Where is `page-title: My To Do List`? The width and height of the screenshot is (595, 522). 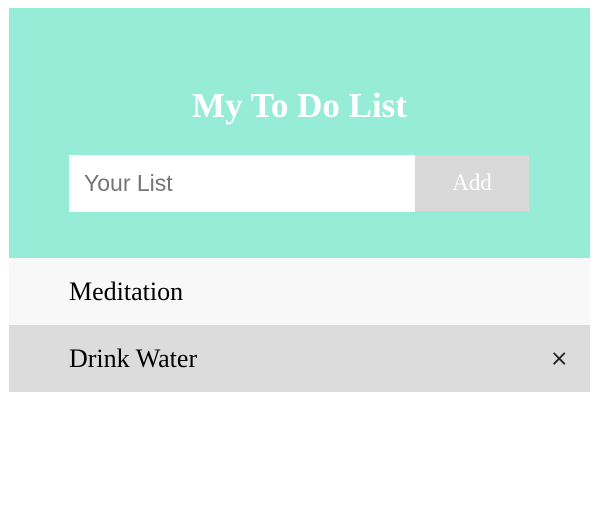 page-title: My To Do List is located at coordinates (299, 105).